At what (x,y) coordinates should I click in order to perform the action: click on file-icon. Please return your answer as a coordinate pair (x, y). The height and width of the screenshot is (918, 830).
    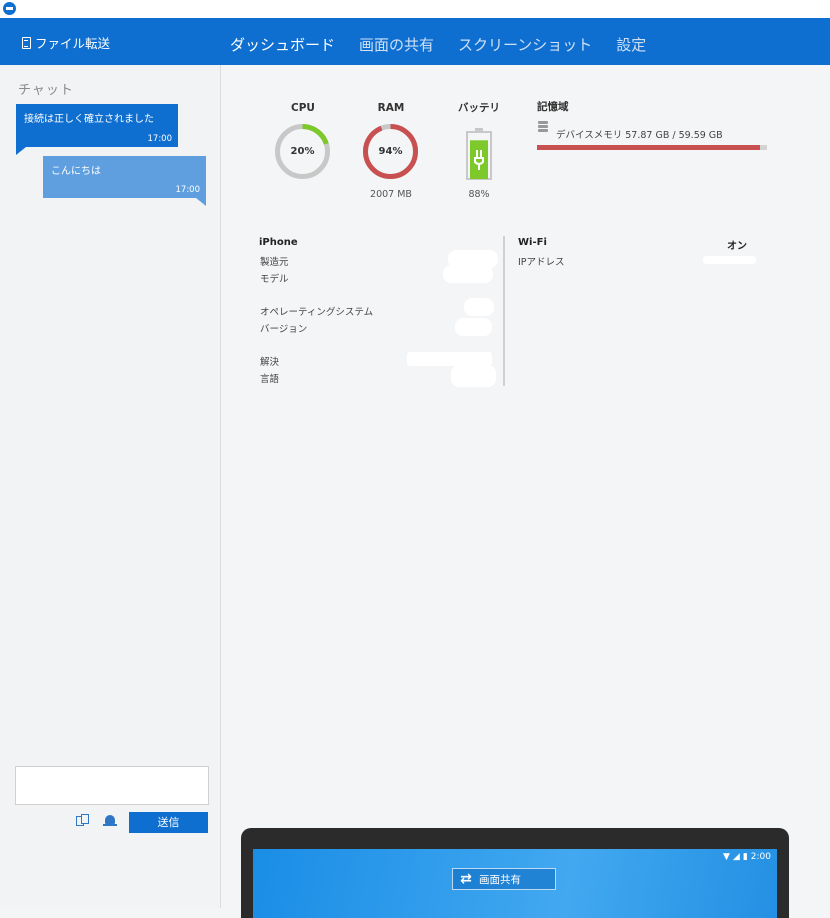
    Looking at the image, I should click on (26, 42).